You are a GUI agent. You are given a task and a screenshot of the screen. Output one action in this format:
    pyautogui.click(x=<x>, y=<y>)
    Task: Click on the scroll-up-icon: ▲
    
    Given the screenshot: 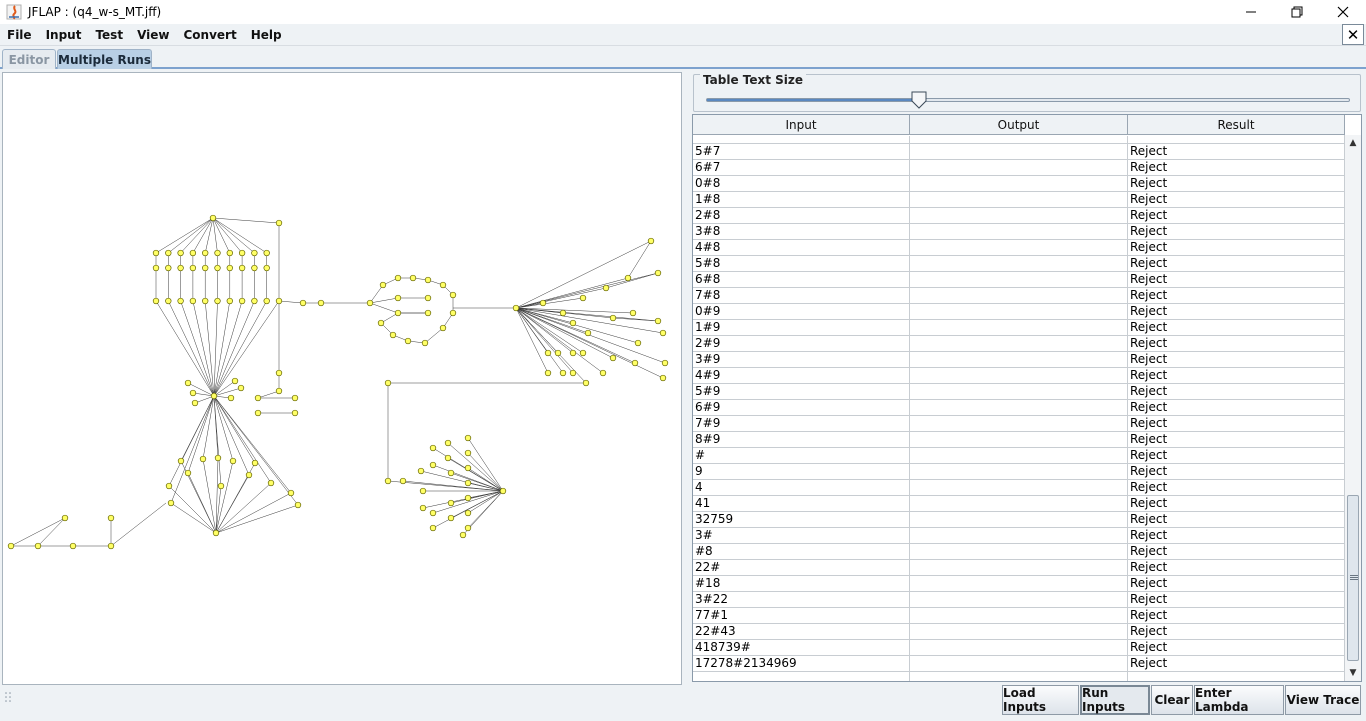 What is the action you would take?
    pyautogui.click(x=1353, y=143)
    